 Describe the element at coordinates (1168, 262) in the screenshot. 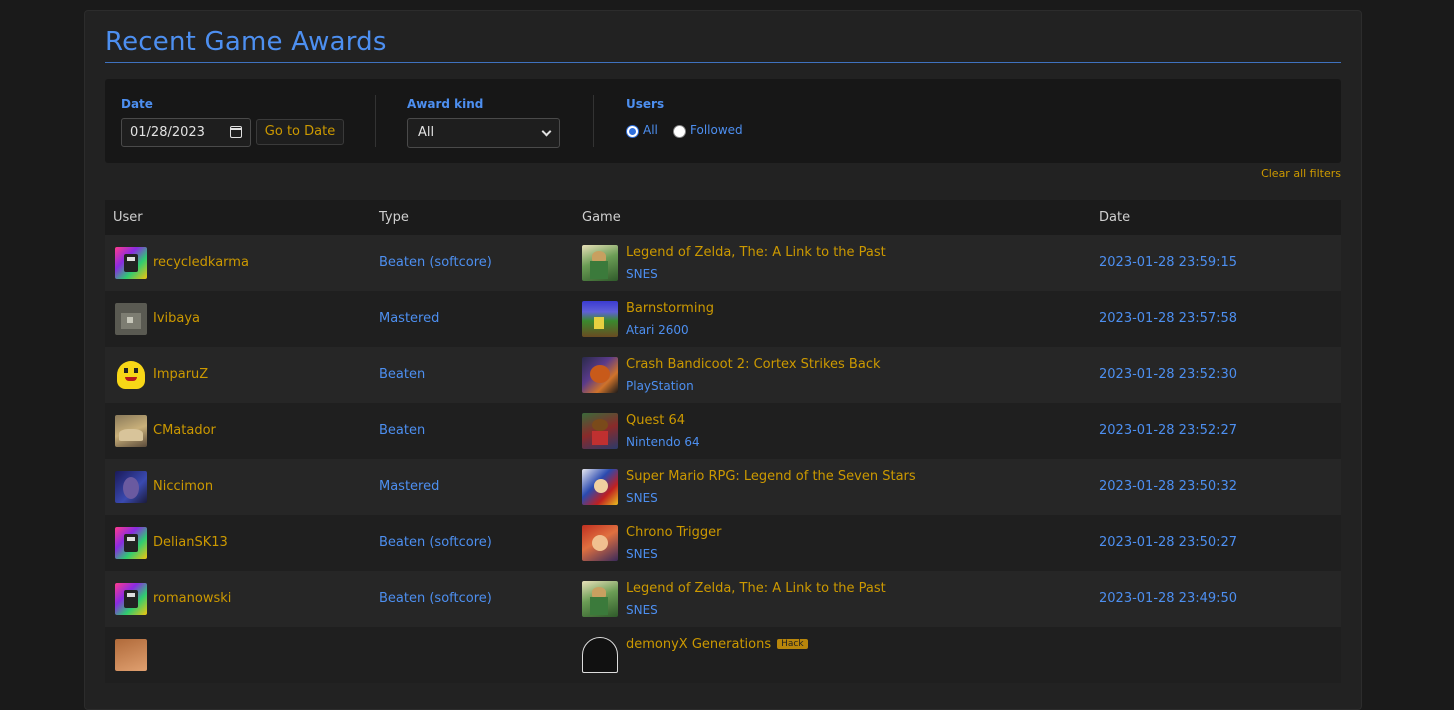

I see `award-date: 2023-01-28 23:59:15` at that location.